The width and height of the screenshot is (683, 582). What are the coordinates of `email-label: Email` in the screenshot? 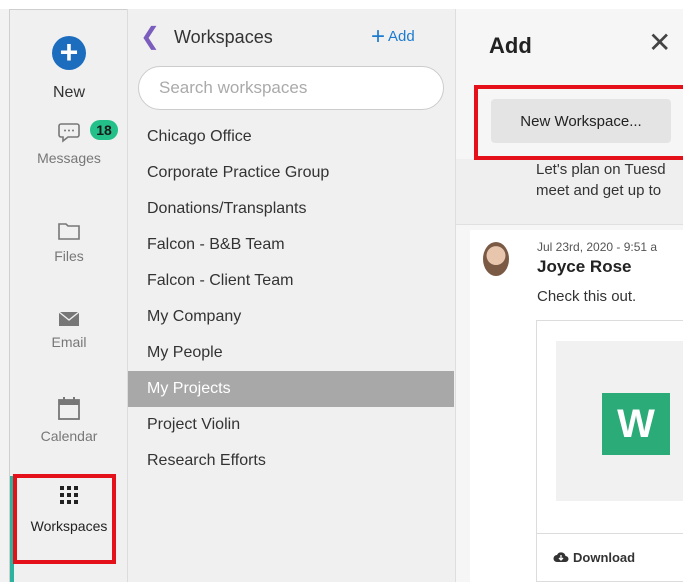 It's located at (69, 342).